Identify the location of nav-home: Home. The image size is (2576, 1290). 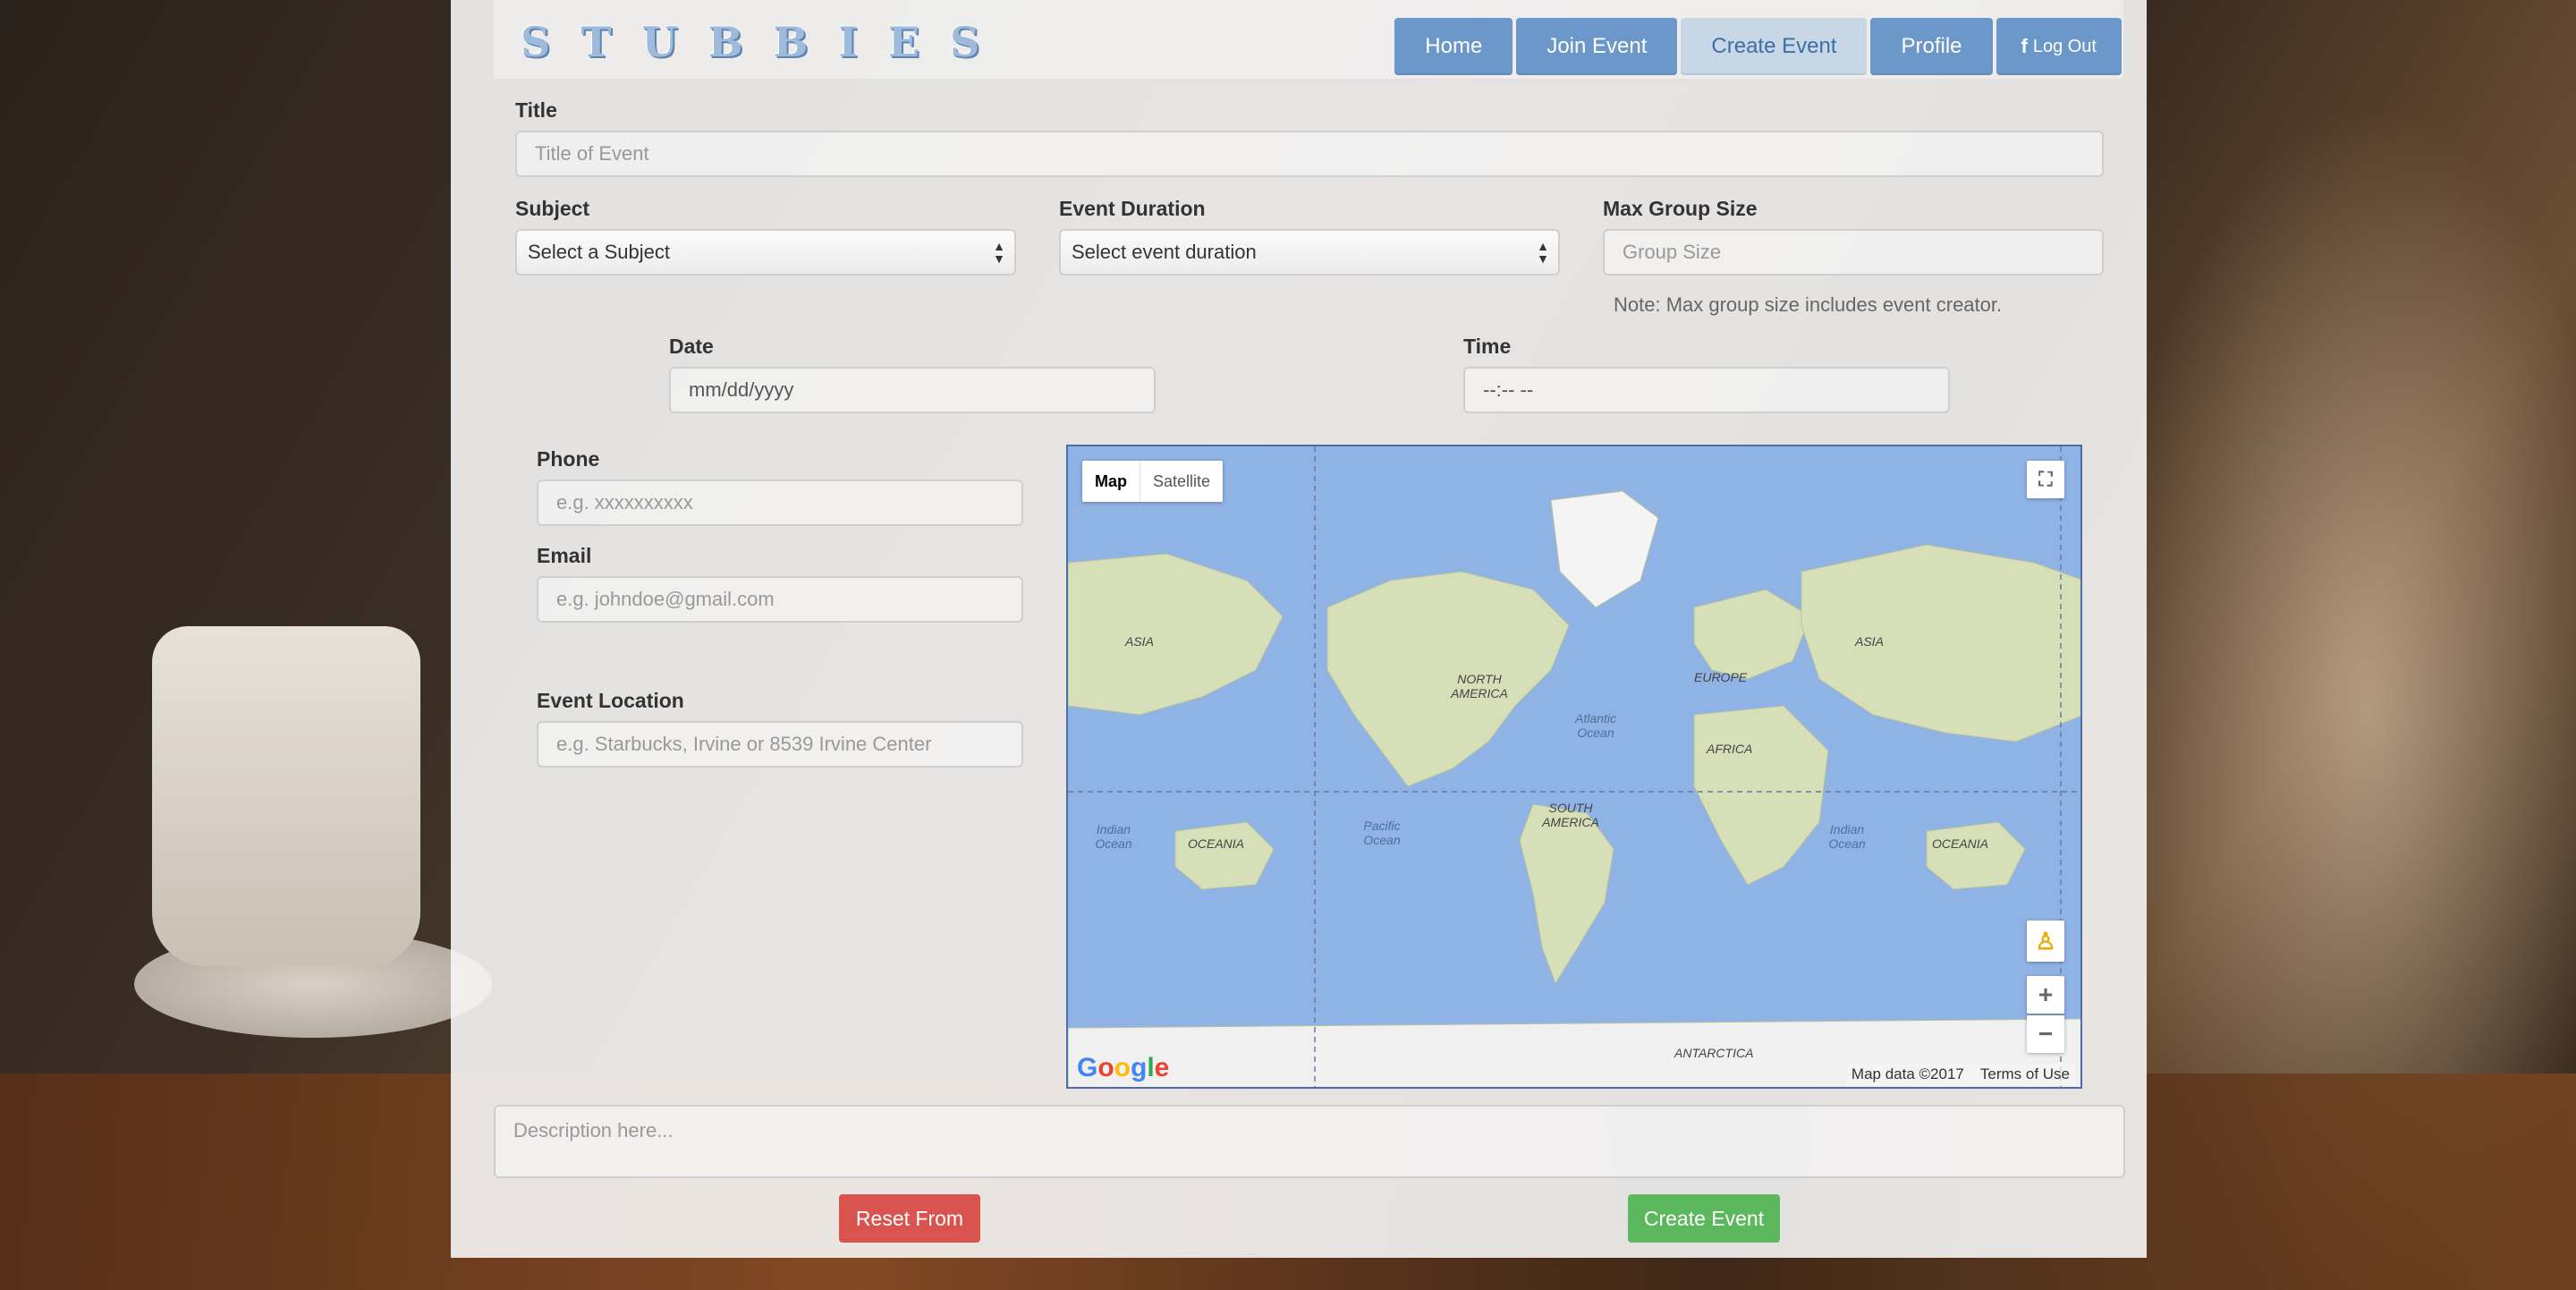
(1453, 46).